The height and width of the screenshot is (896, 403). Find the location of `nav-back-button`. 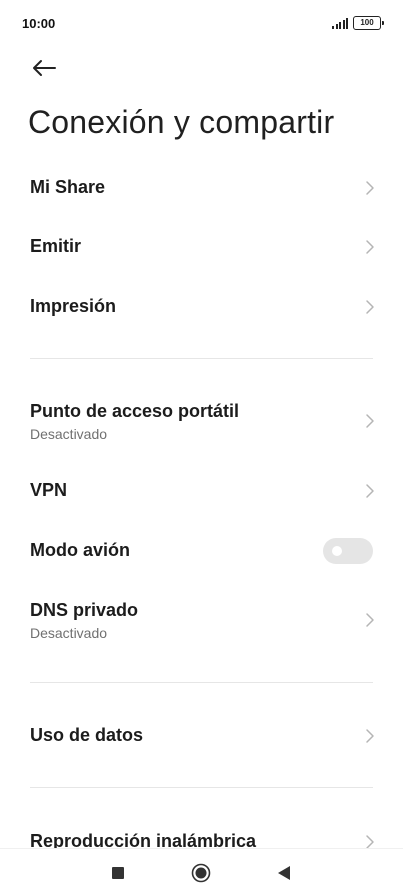

nav-back-button is located at coordinates (284, 873).